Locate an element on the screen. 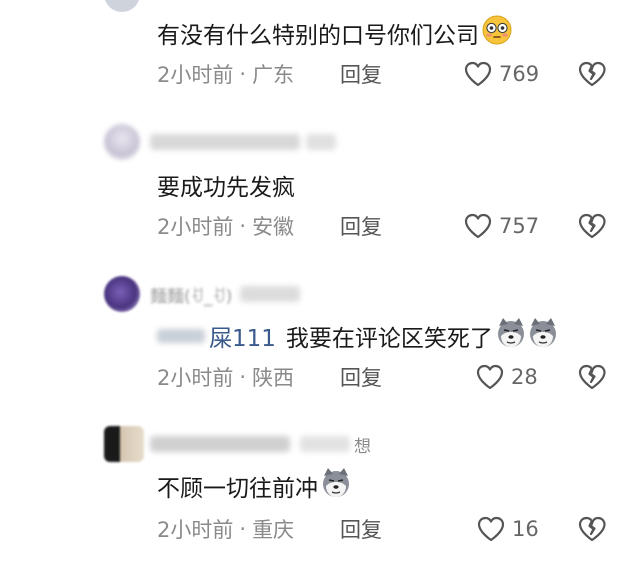 The height and width of the screenshot is (561, 640). location: 陕西 is located at coordinates (273, 378).